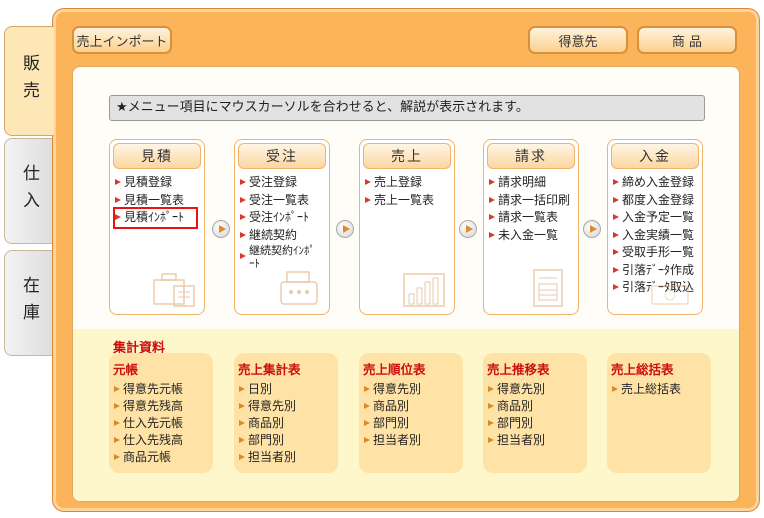  I want to click on module-menu: 売上登録 売上一覧表, so click(407, 189).